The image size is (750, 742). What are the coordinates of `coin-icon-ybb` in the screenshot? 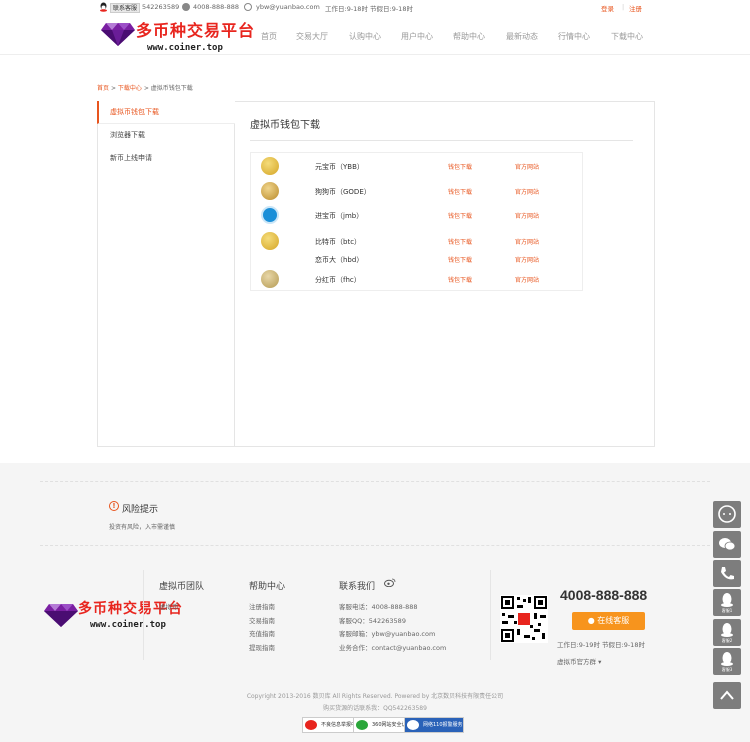 It's located at (270, 166).